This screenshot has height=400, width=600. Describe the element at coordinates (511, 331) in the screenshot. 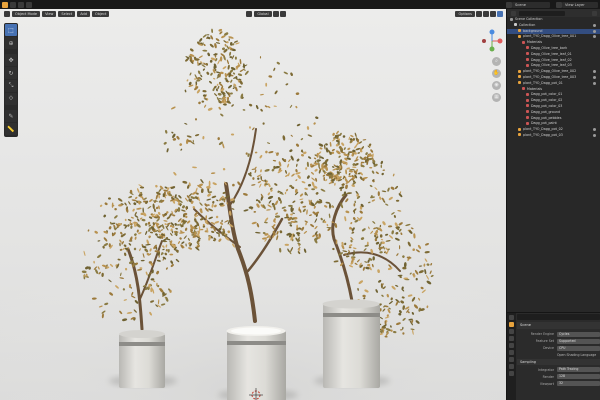

I see `output-tab-icon` at that location.